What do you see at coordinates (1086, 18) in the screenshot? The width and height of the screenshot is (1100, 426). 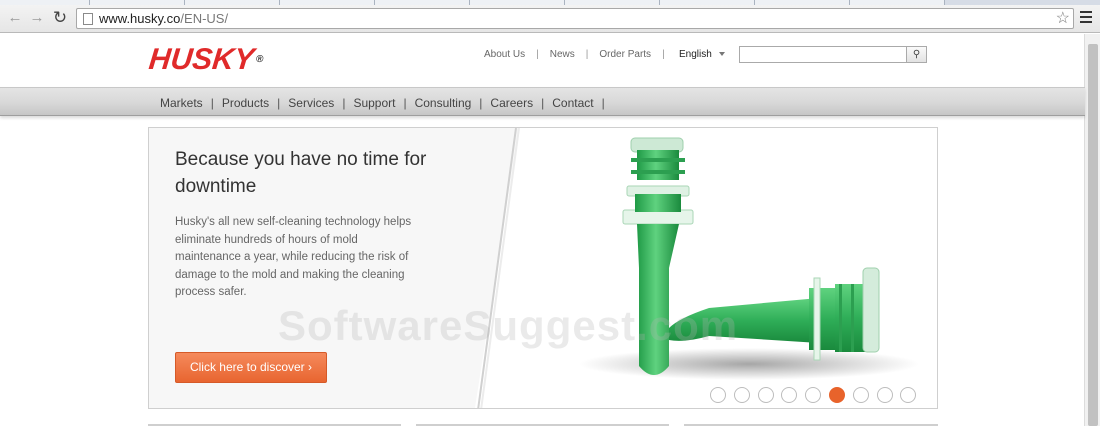 I see `hamburger-menu-icon` at bounding box center [1086, 18].